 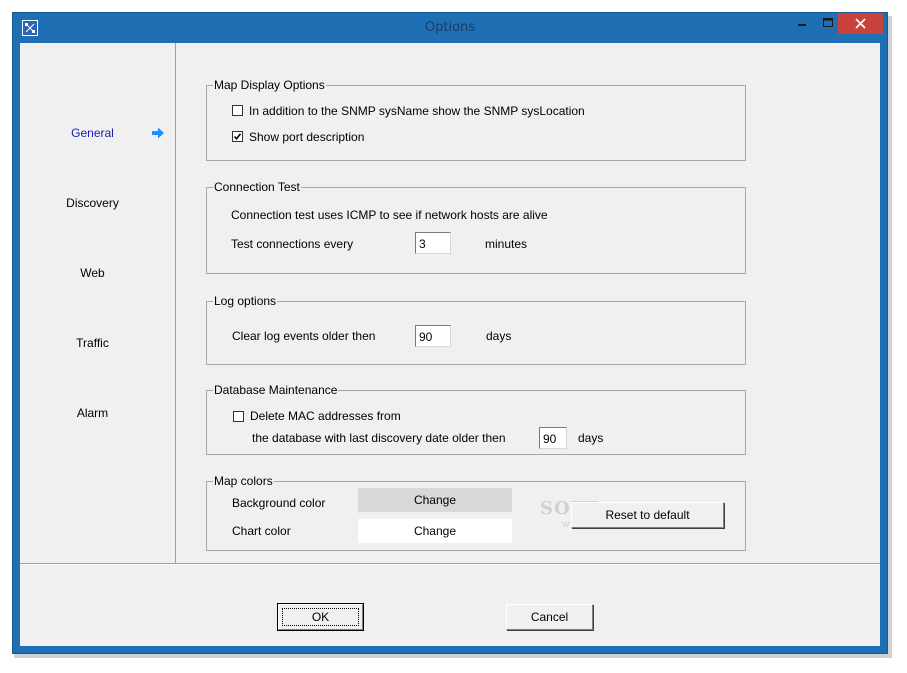 I want to click on mac-days-field: 90, so click(x=553, y=438).